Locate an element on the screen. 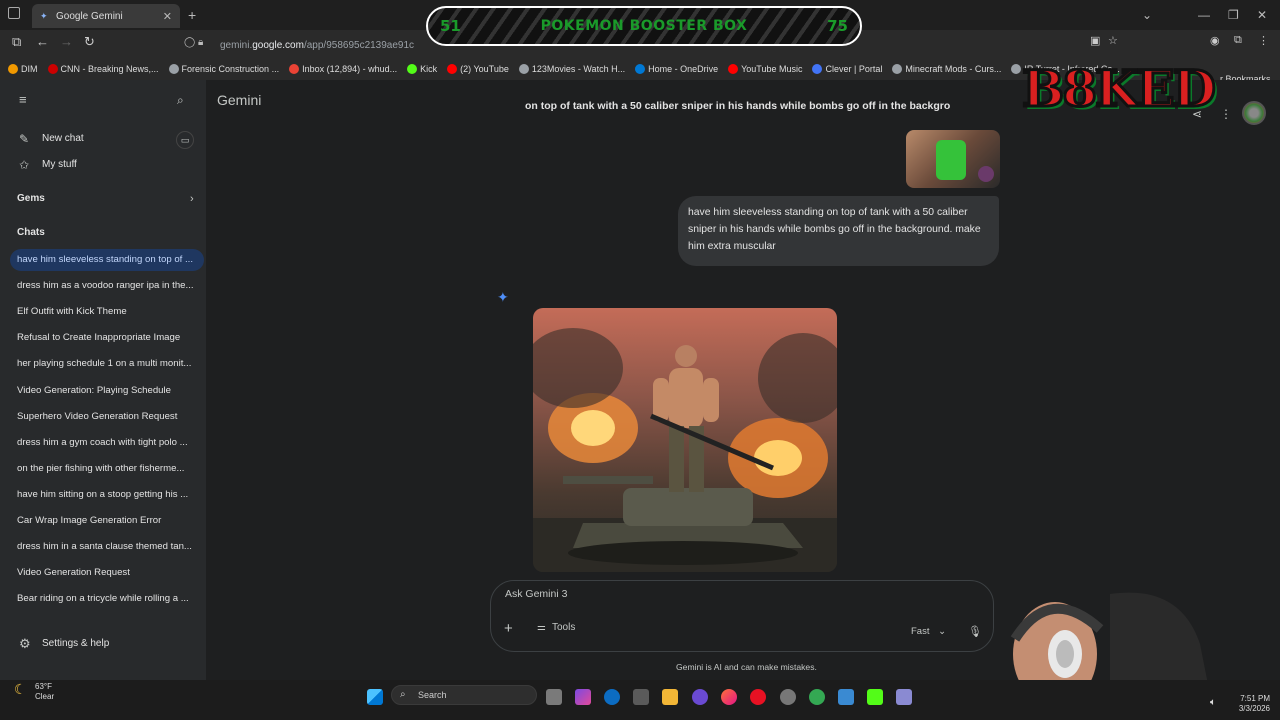  search-magnifier-icon: ⌕ is located at coordinates (403, 694).